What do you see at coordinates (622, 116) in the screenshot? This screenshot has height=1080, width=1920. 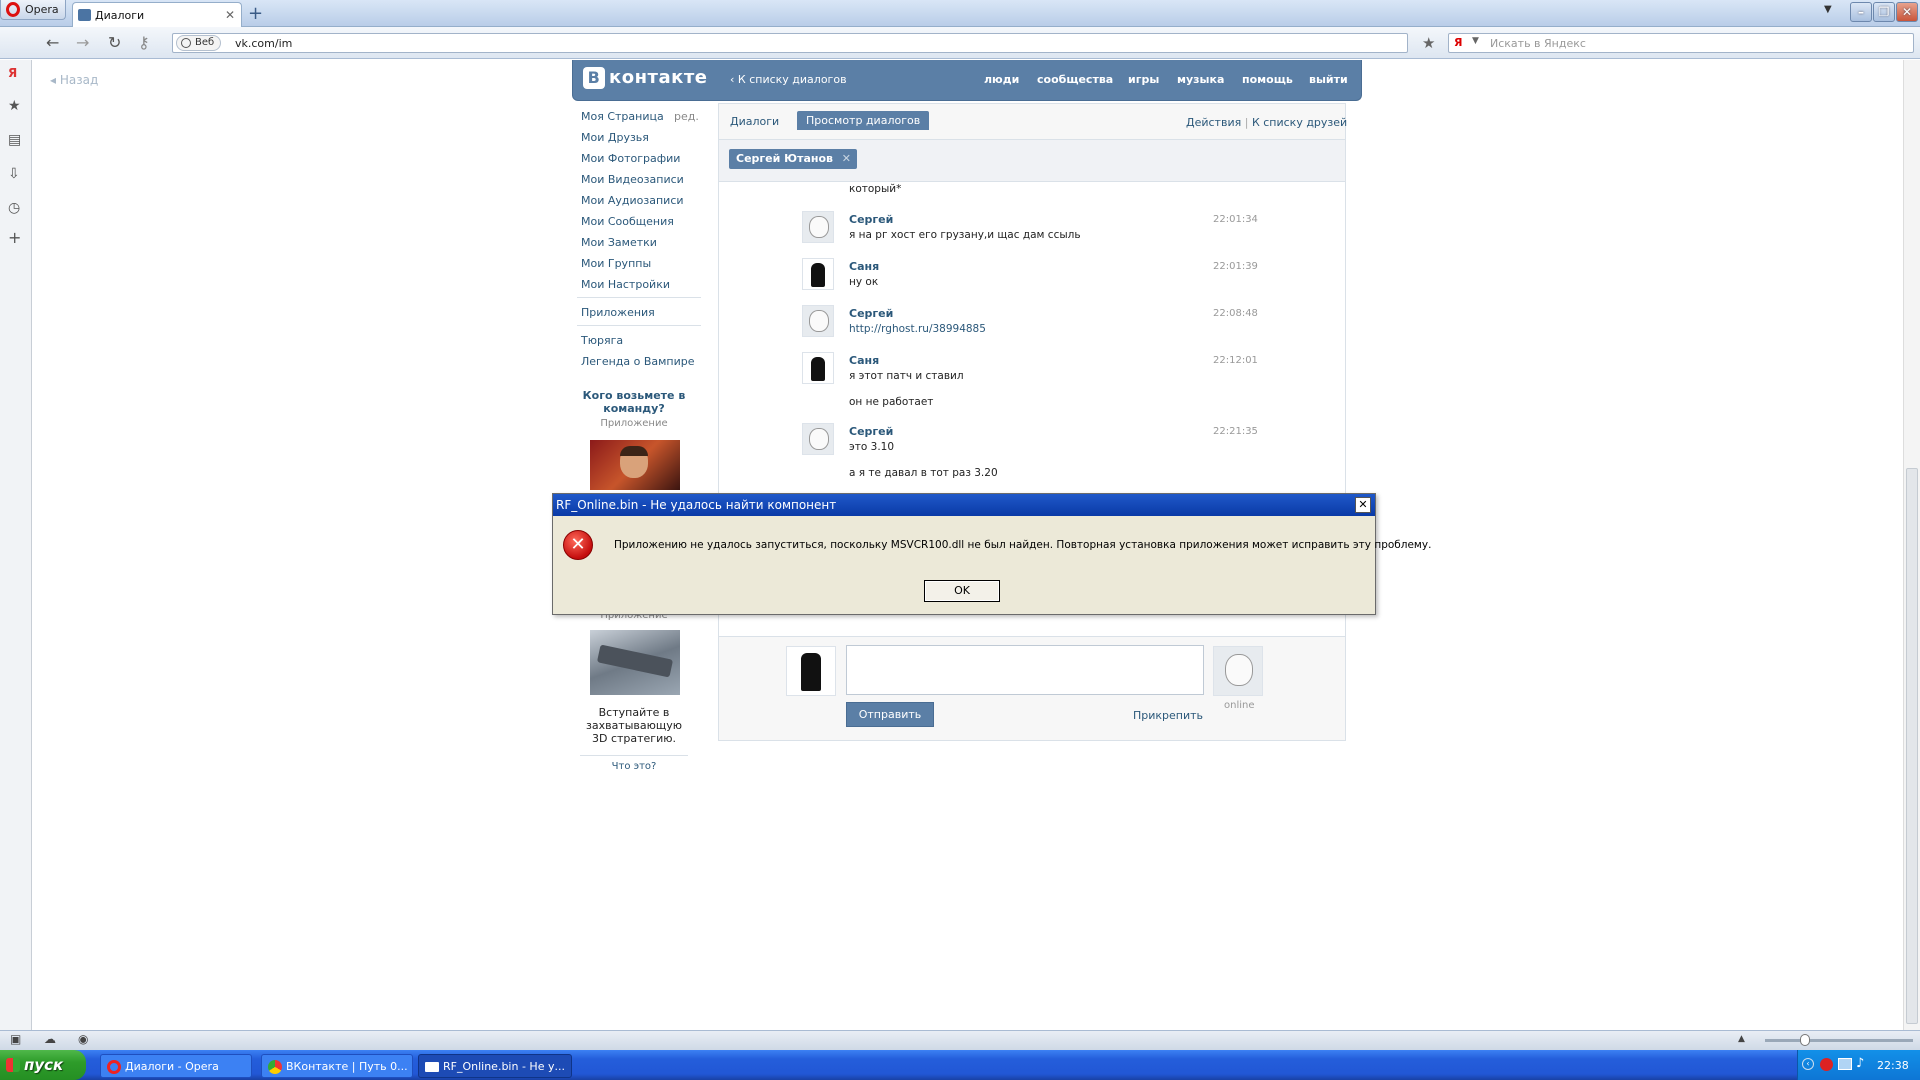 I see `menu-my-page: Моя Страница` at bounding box center [622, 116].